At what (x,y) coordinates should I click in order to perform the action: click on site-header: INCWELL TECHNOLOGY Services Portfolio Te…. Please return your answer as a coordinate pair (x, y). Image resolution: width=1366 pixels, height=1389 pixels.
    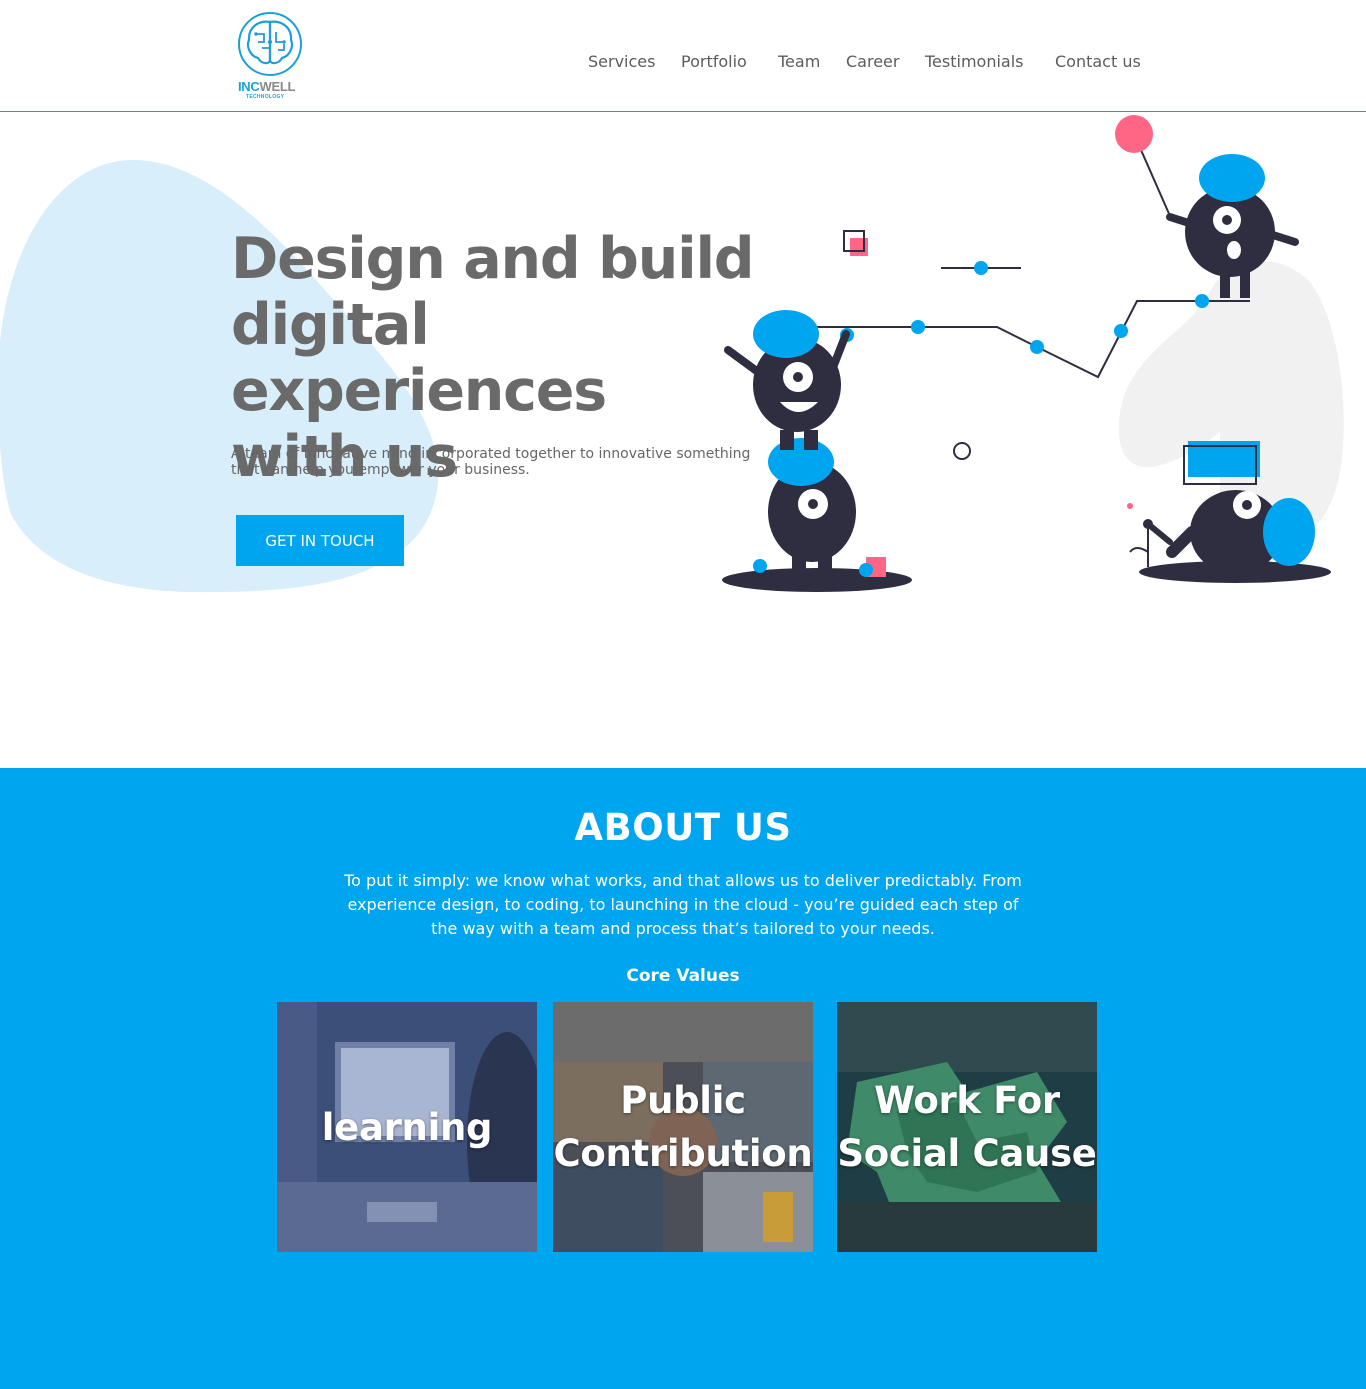
    Looking at the image, I should click on (683, 56).